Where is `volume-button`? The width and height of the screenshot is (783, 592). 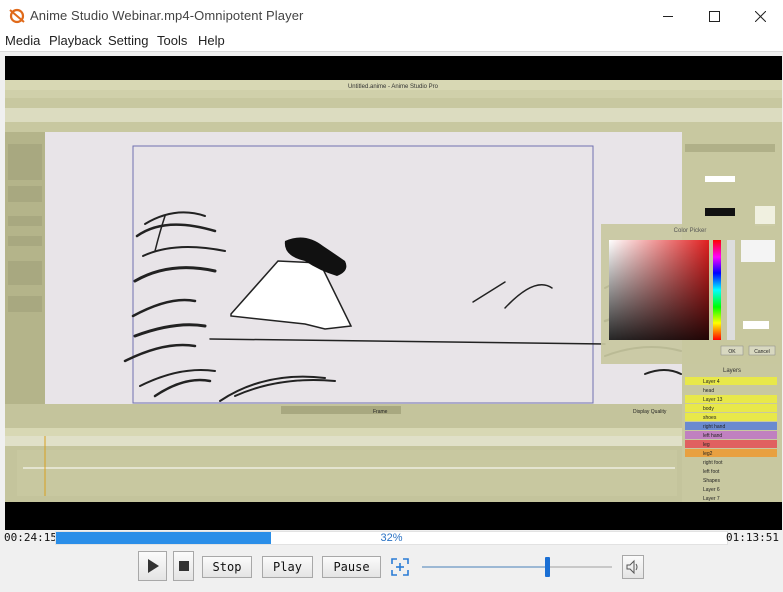 volume-button is located at coordinates (633, 567).